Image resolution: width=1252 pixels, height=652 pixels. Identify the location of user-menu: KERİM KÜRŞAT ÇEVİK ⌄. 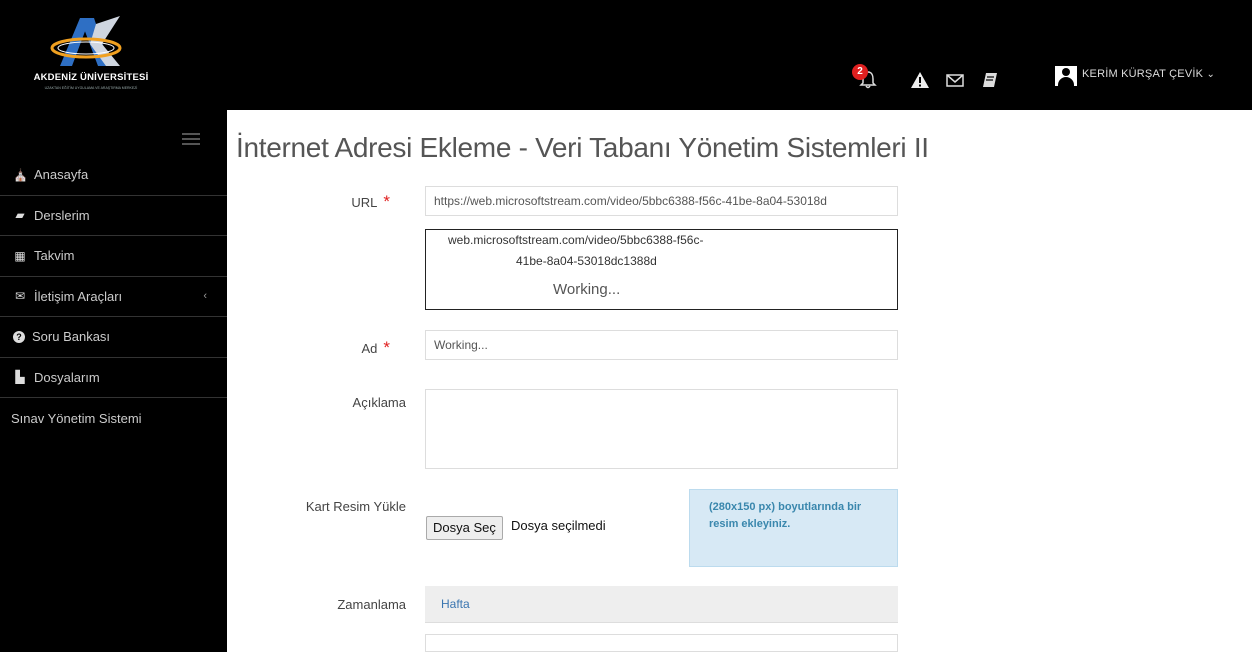
(1148, 74).